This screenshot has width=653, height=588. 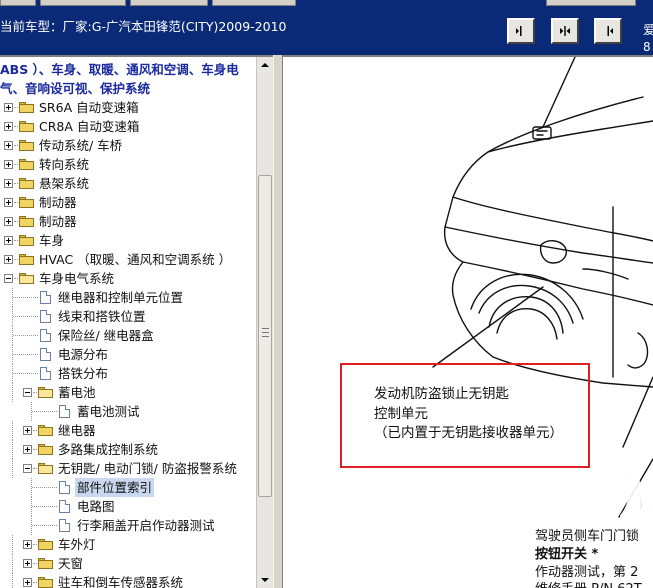 I want to click on scroll-up-button, so click(x=265, y=65).